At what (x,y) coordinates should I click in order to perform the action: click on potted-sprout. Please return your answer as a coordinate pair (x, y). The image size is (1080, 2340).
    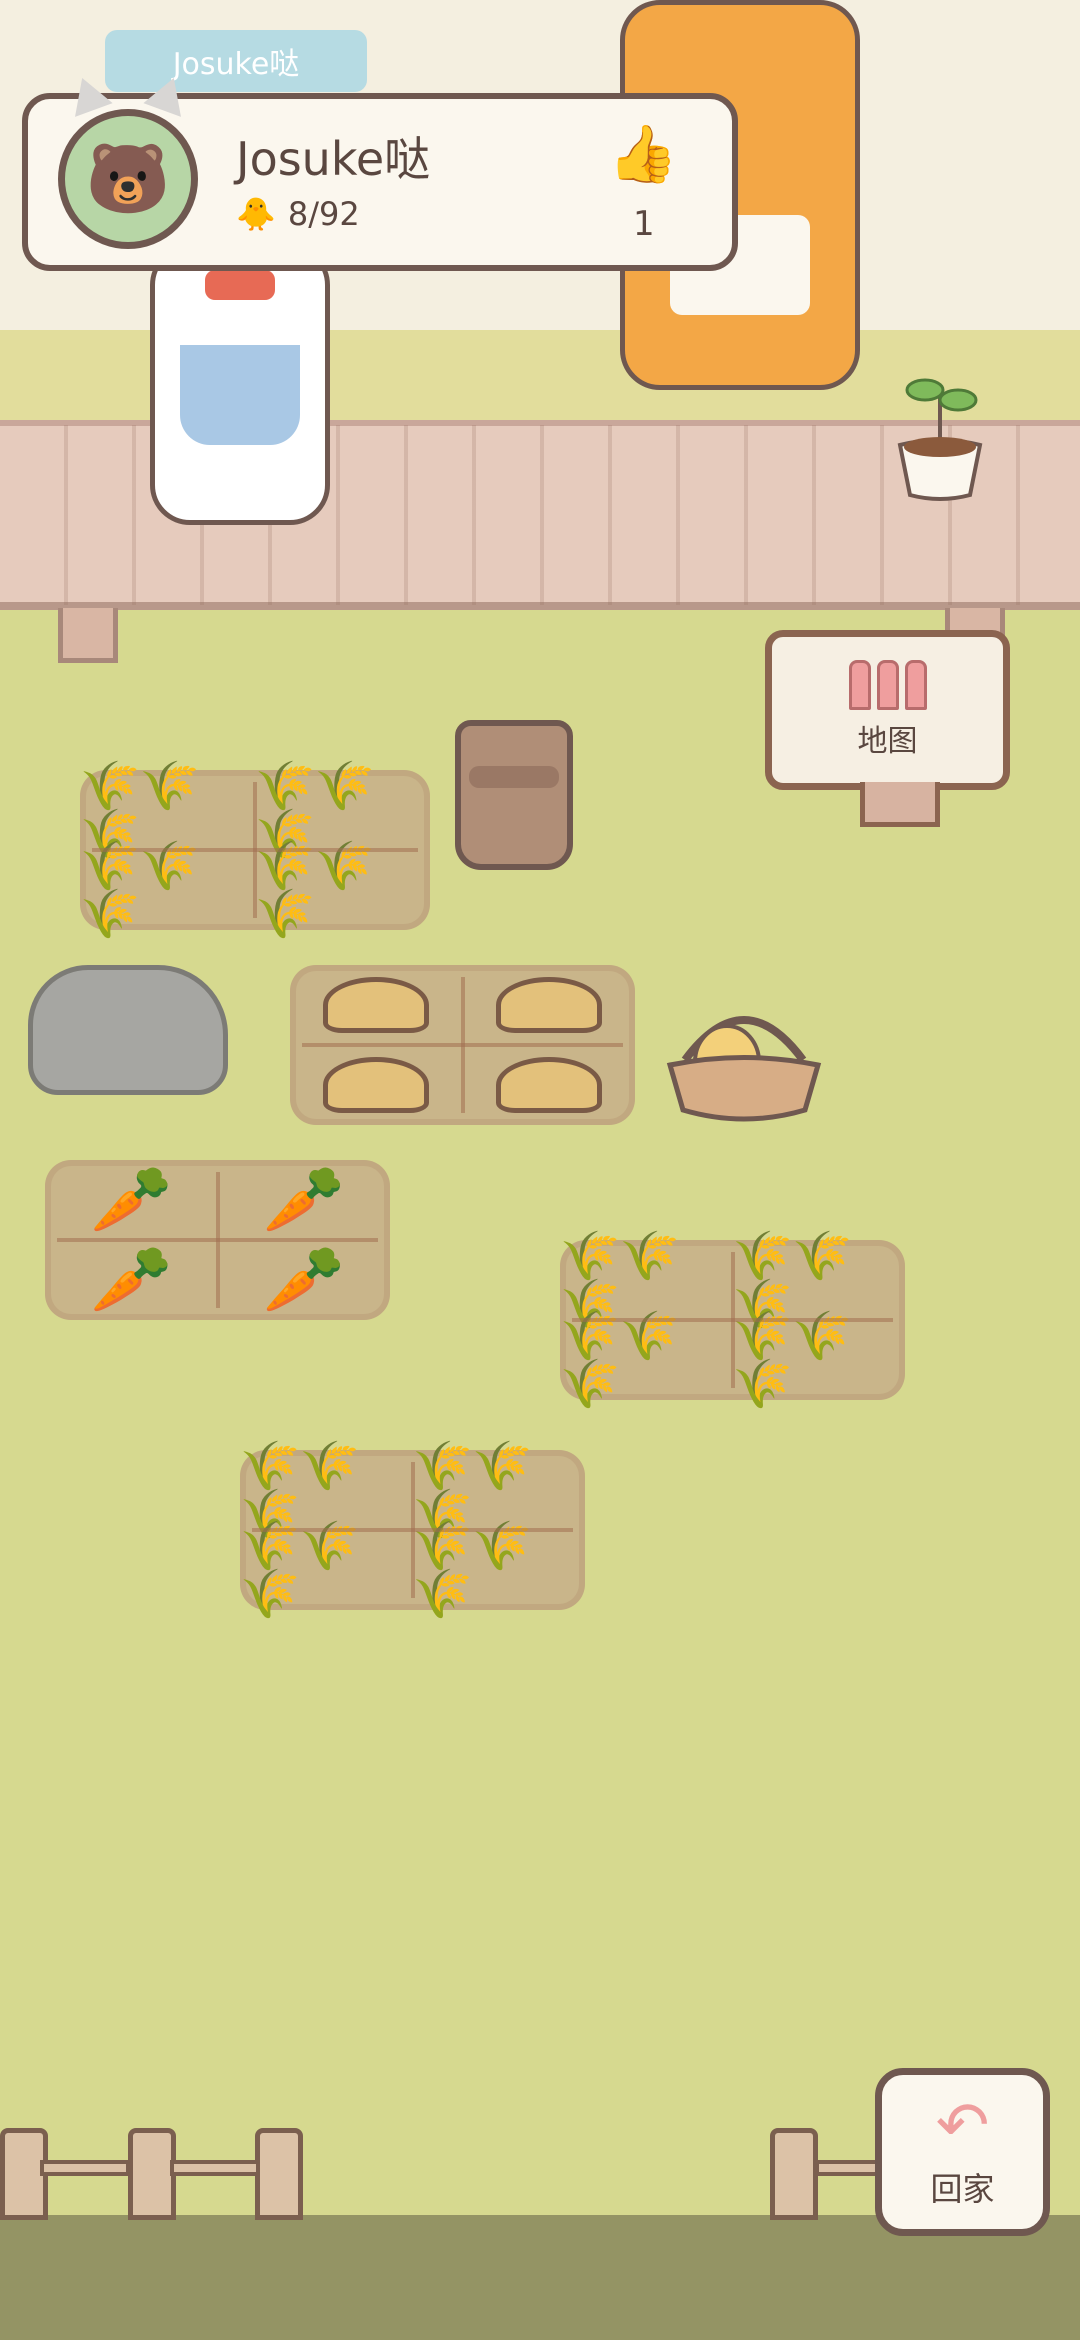
    Looking at the image, I should click on (940, 435).